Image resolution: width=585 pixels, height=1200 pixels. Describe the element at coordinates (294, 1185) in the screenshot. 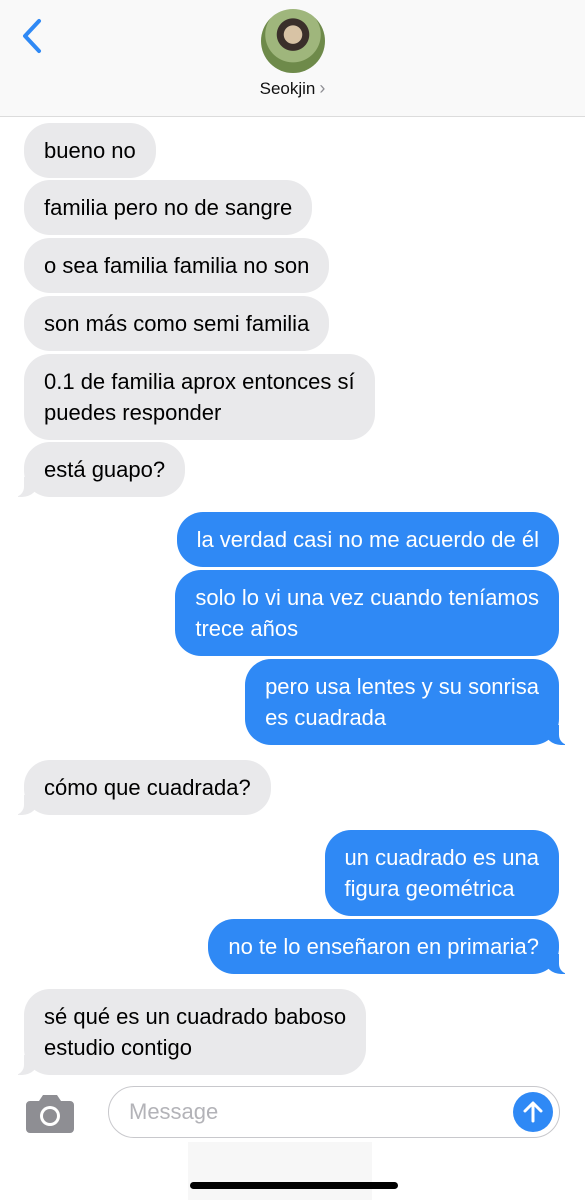

I see `home-indicator` at that location.